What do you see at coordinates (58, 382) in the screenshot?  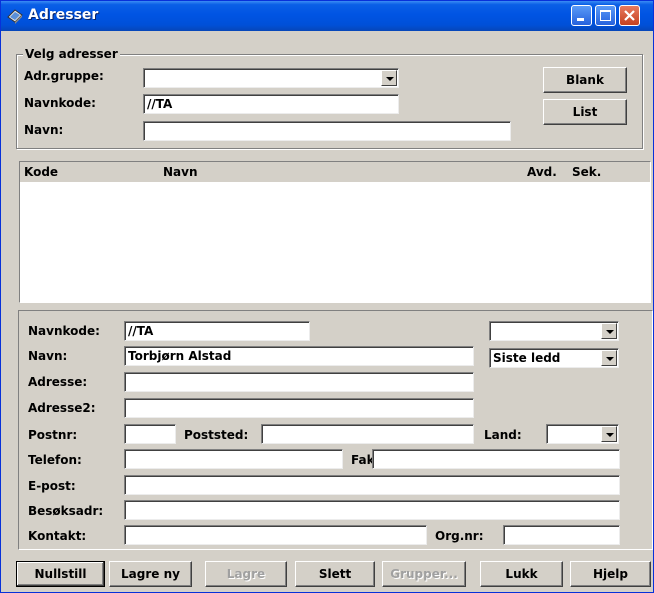 I see `adresse-label: Adresse:` at bounding box center [58, 382].